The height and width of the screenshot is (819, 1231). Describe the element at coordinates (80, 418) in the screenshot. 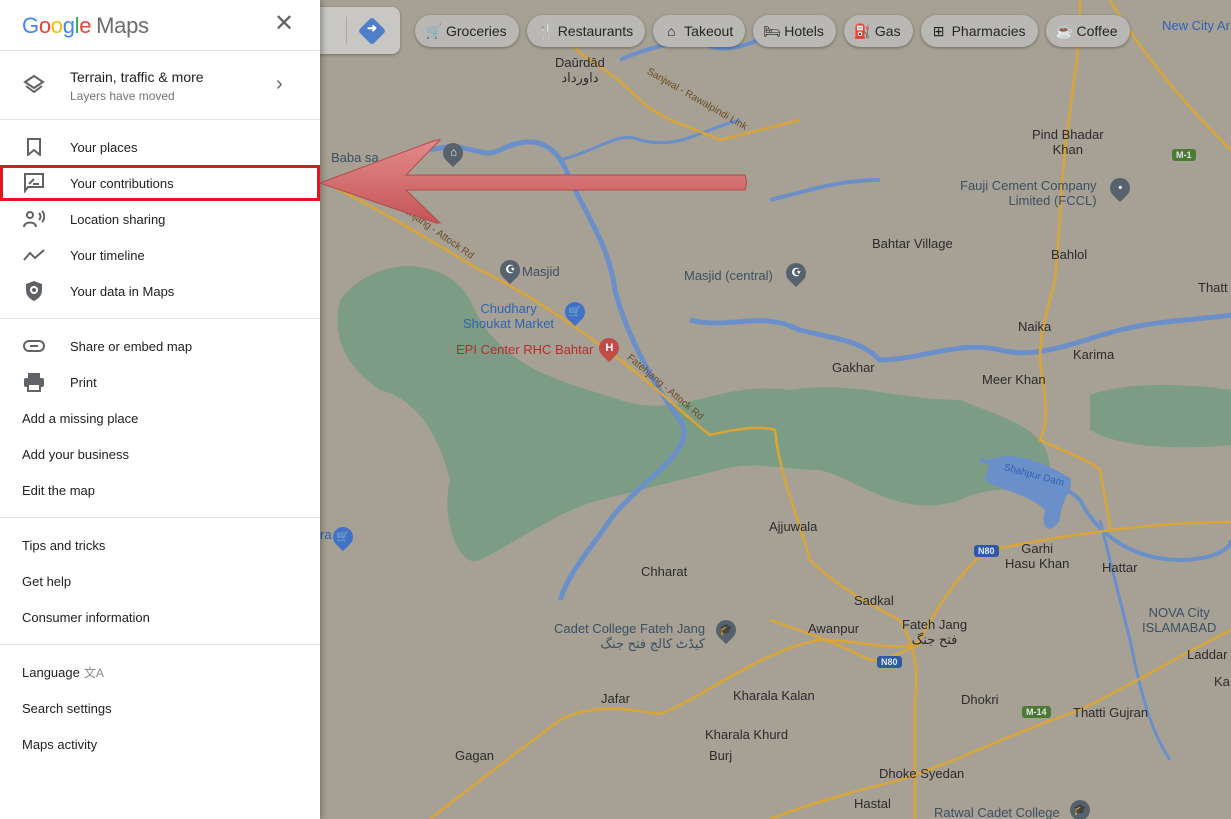

I see `menu-item-label: Add a missing place` at that location.